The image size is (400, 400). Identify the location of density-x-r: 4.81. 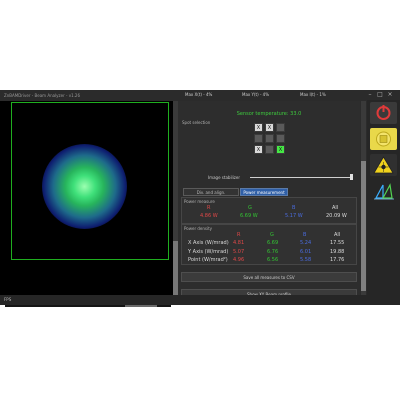
(239, 243).